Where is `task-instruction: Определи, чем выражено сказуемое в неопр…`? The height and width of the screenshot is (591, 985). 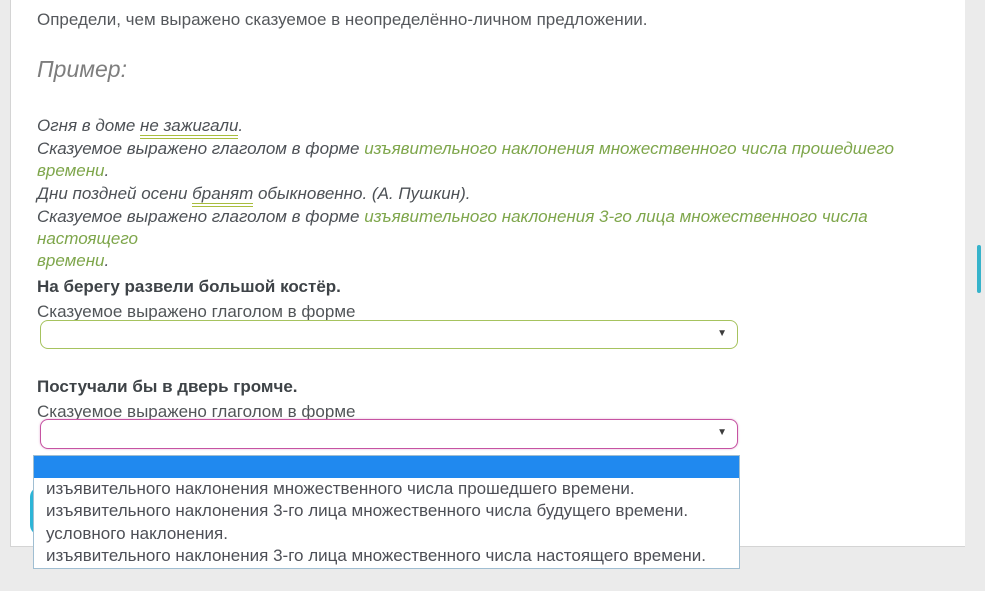
task-instruction: Определи, чем выражено сказуемое в неопр… is located at coordinates (342, 19).